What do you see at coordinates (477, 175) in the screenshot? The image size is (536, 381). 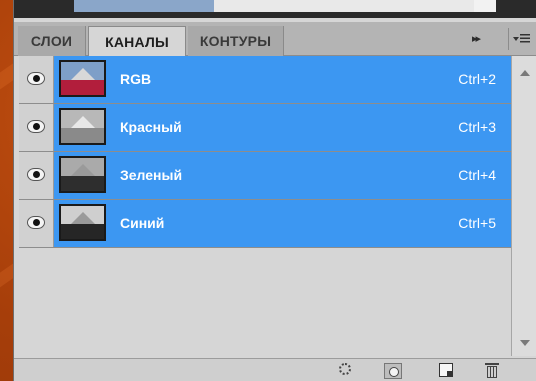 I see `channel-shortcut: Ctrl+4` at bounding box center [477, 175].